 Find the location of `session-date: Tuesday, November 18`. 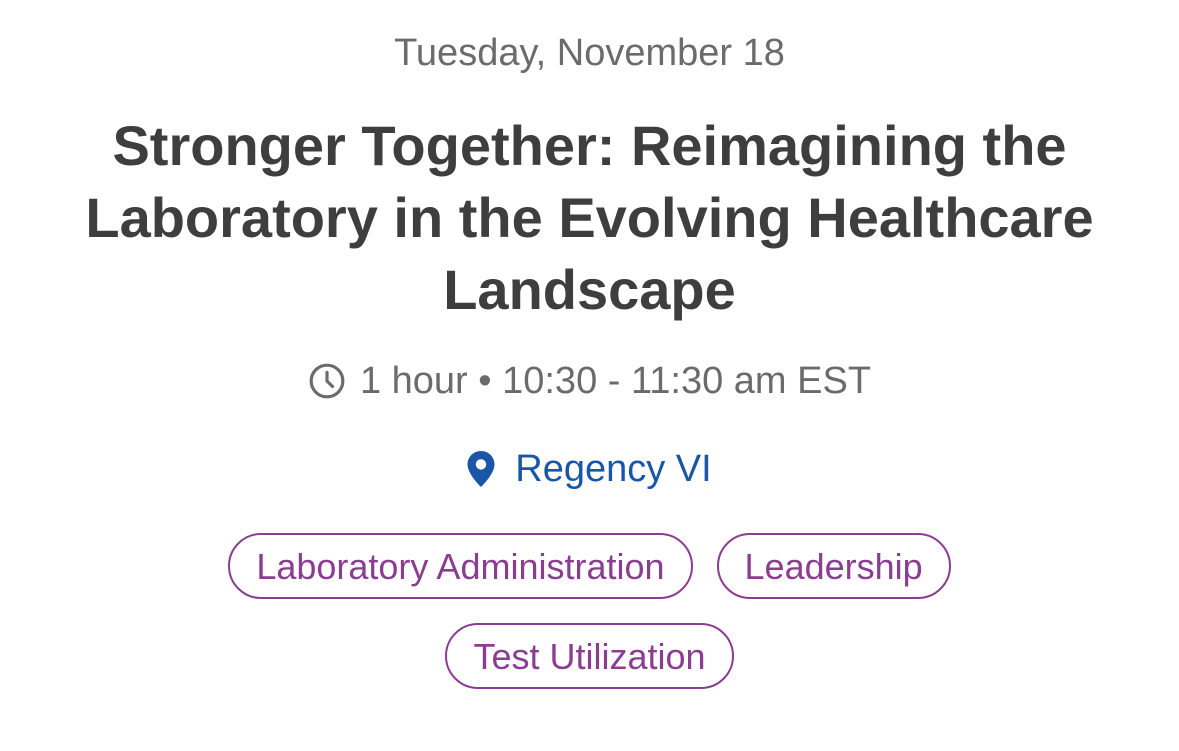

session-date: Tuesday, November 18 is located at coordinates (589, 53).